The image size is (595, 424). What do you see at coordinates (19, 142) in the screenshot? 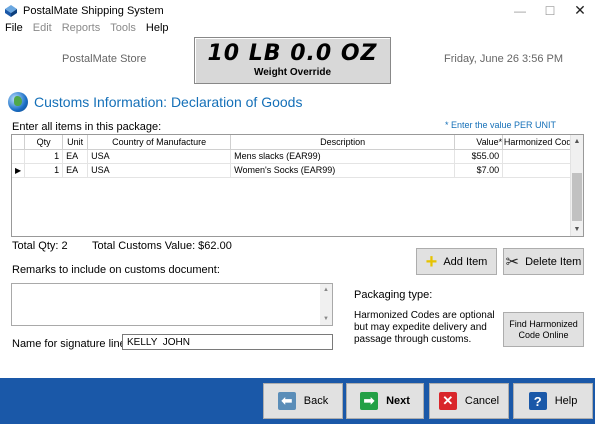
I see `indicator-header` at bounding box center [19, 142].